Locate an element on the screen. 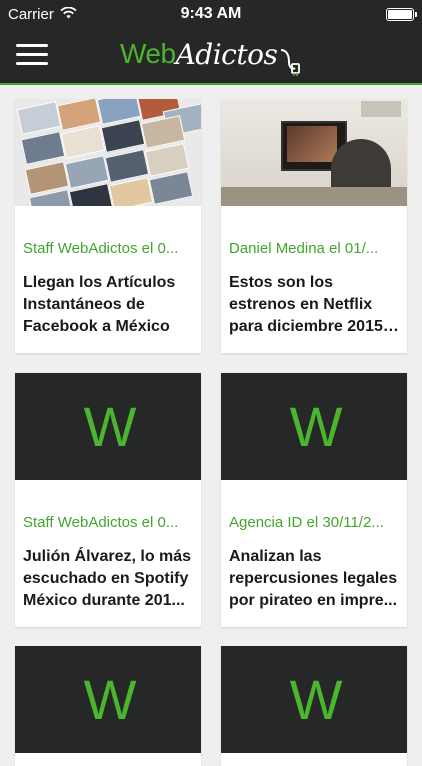  plug-icon is located at coordinates (291, 62).